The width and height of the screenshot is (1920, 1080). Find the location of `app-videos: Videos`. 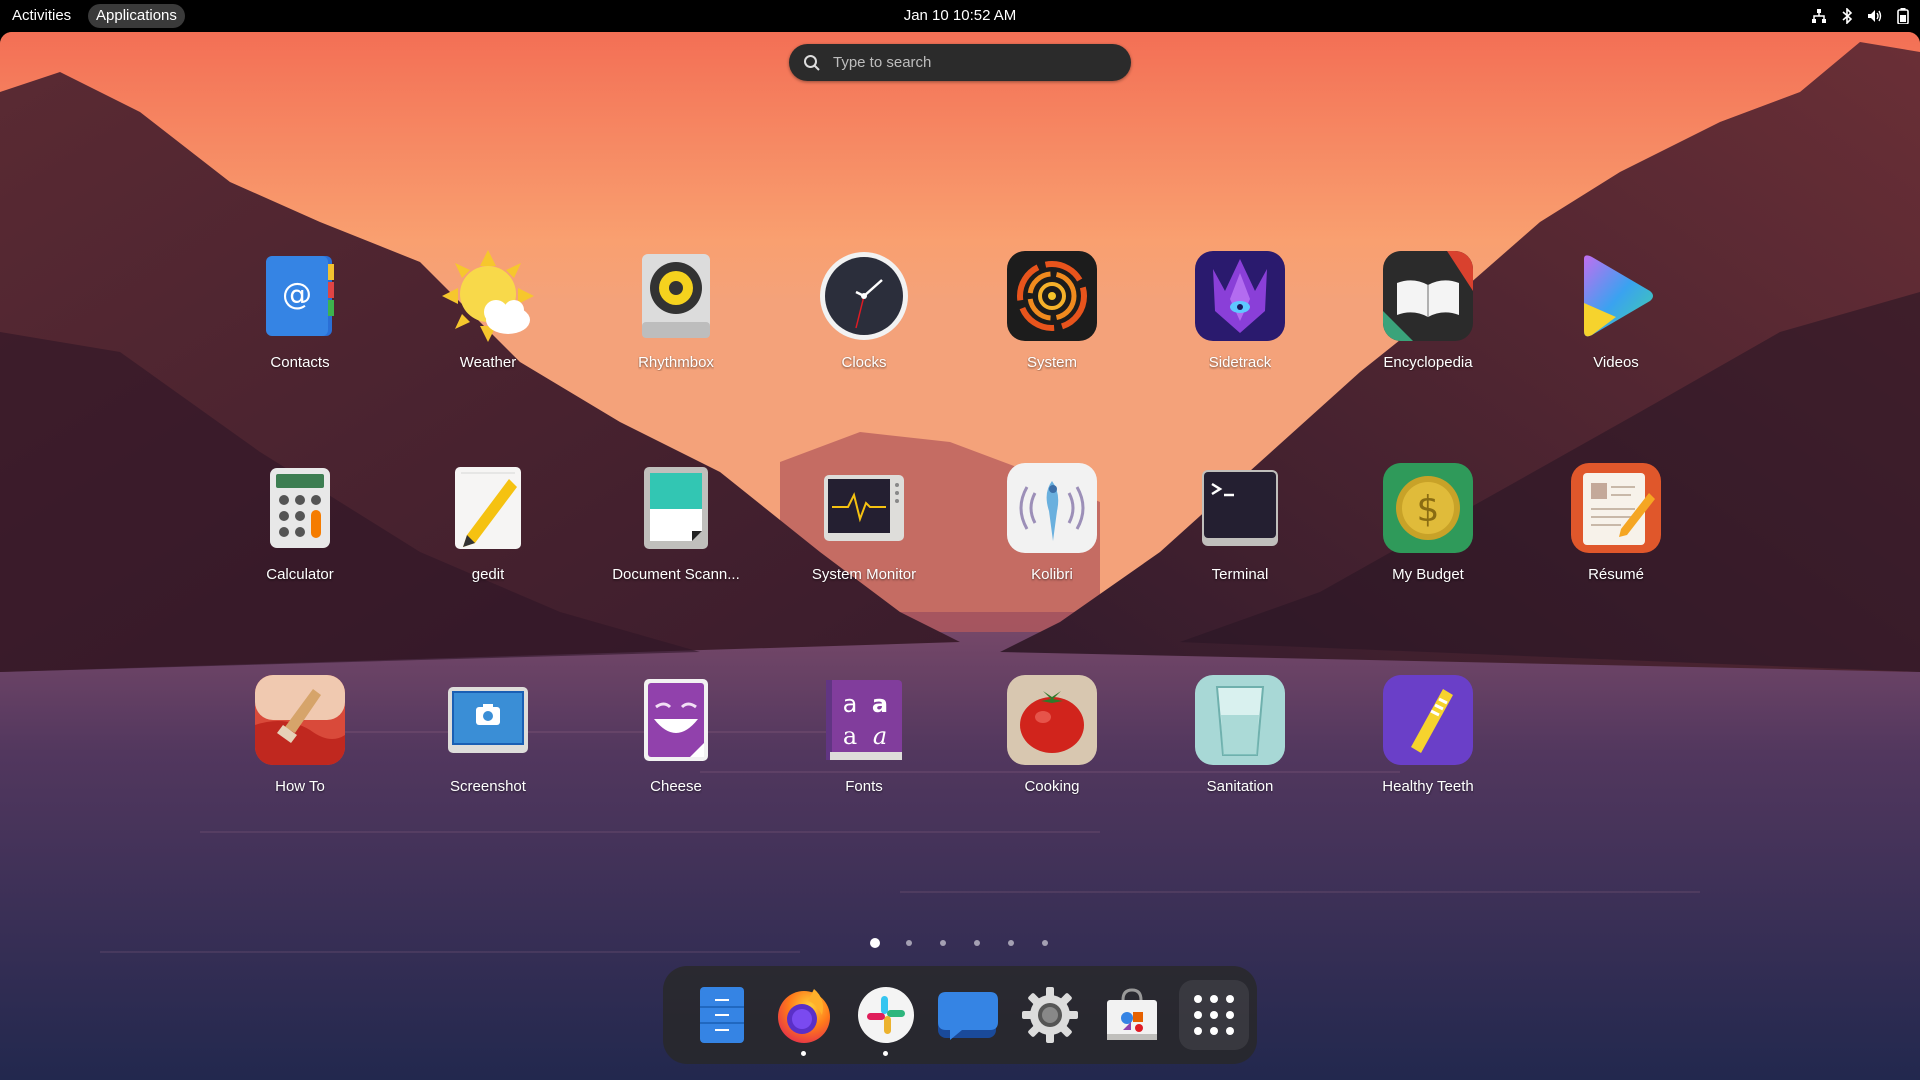

app-videos: Videos is located at coordinates (1616, 315).